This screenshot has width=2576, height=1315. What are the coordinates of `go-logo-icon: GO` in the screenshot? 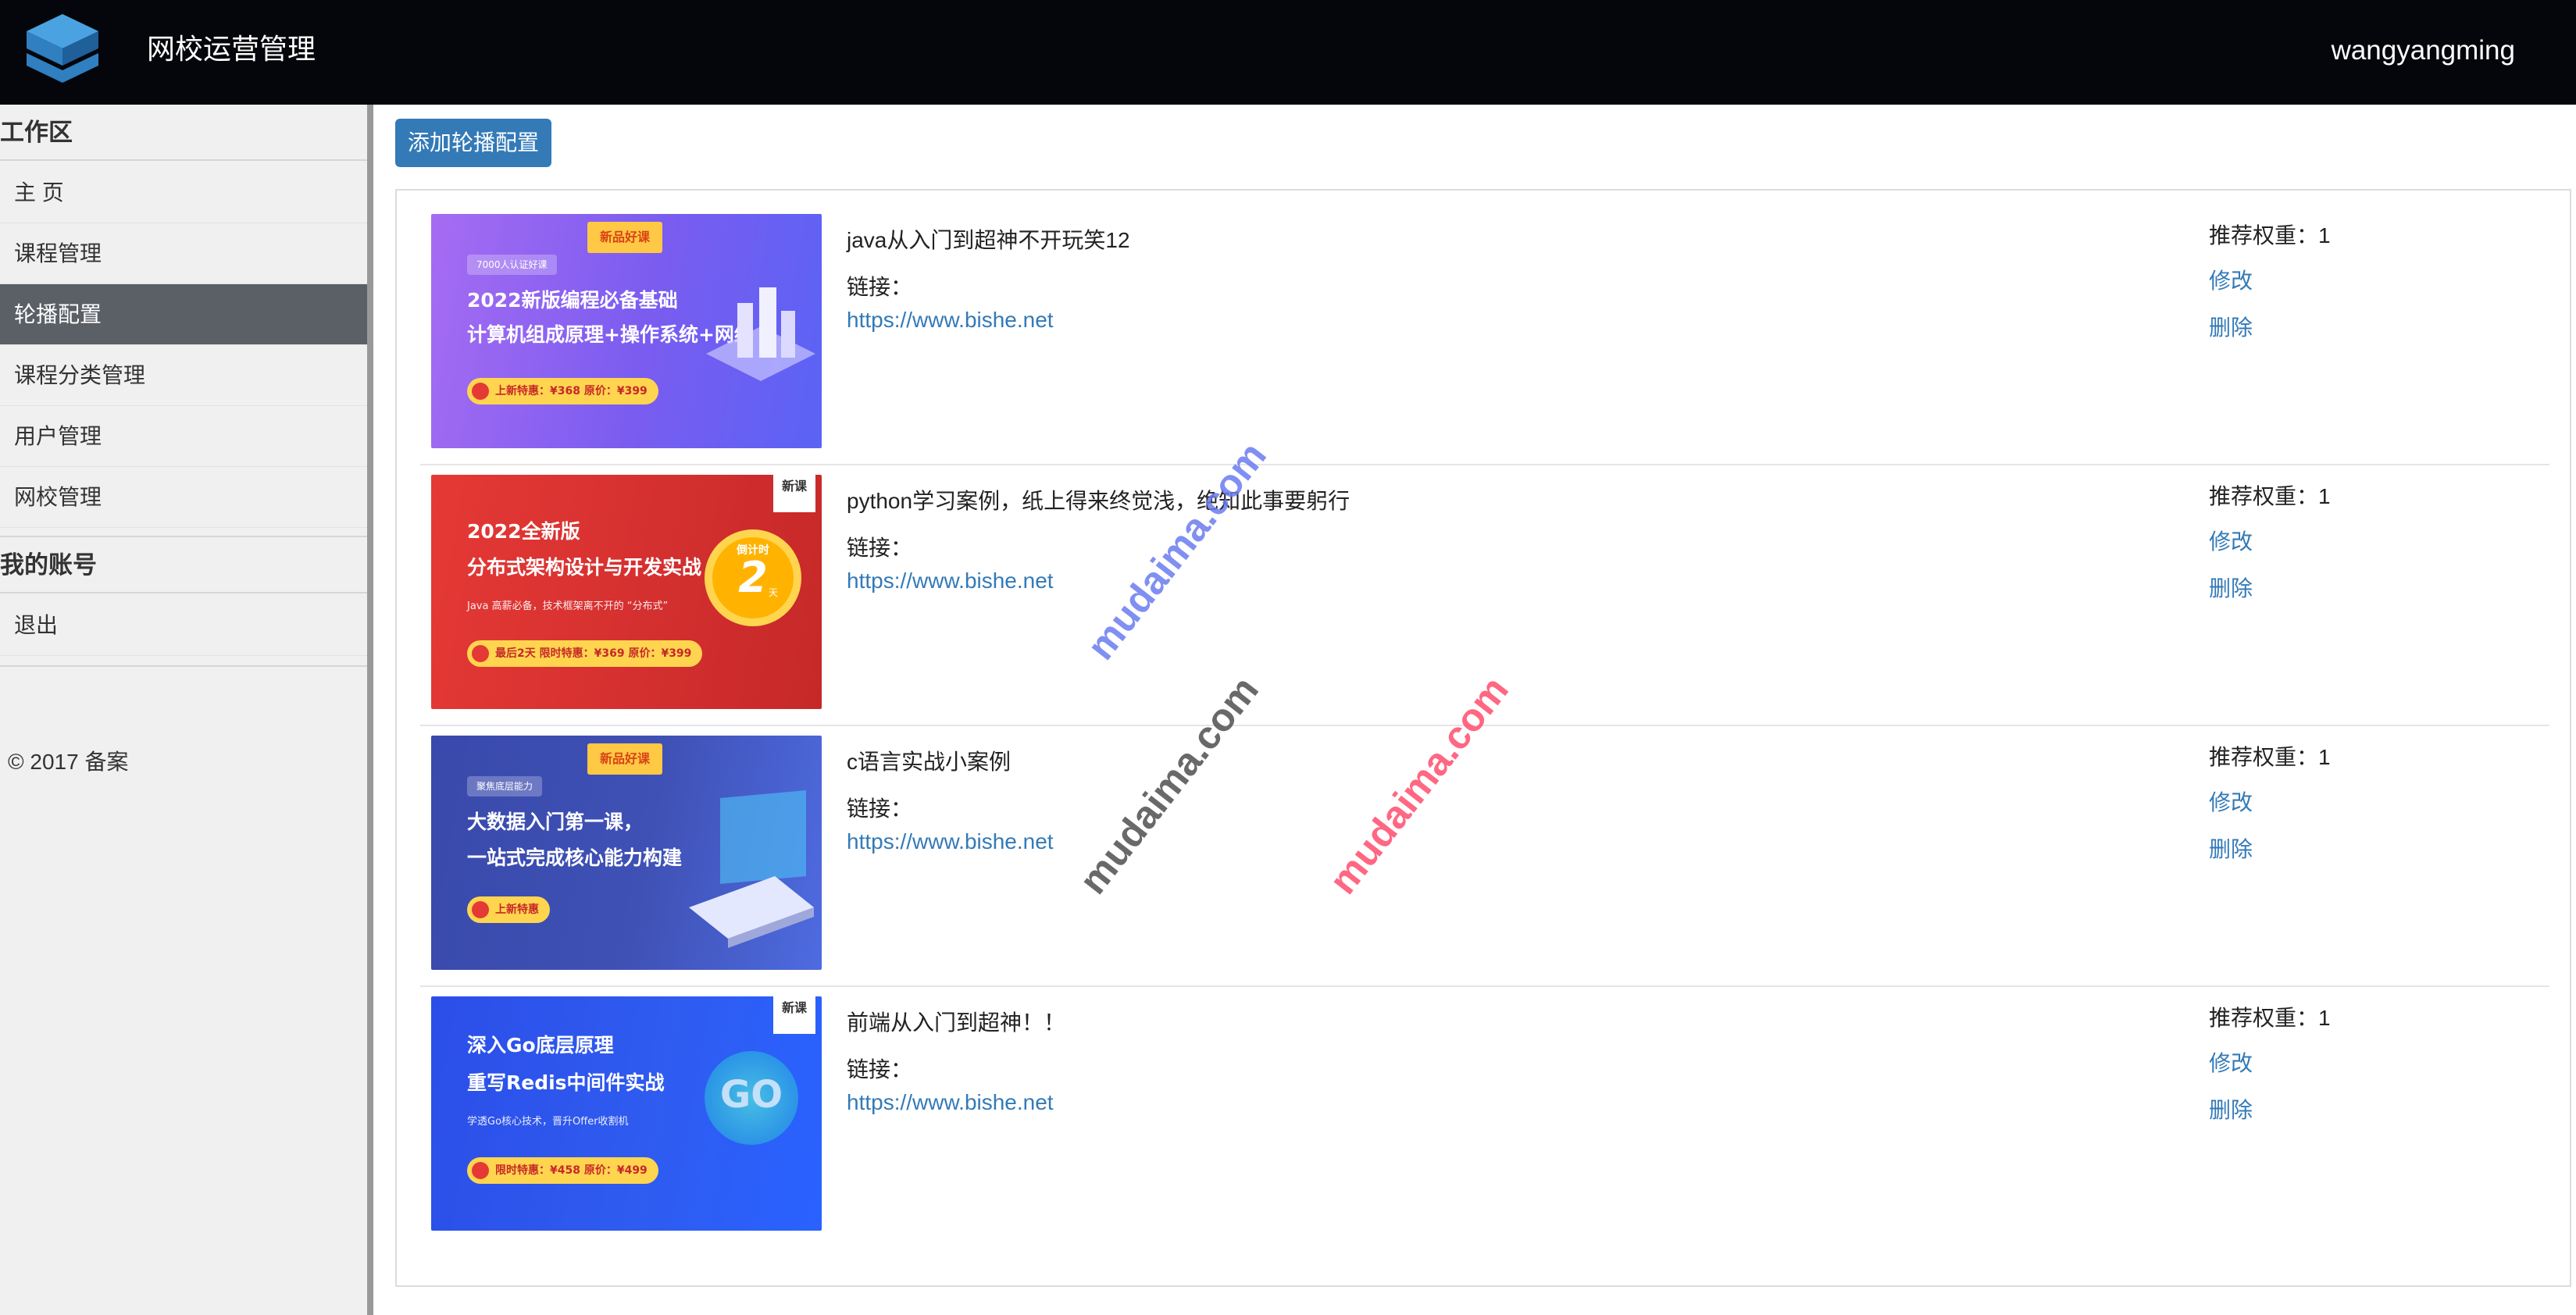 It's located at (751, 1098).